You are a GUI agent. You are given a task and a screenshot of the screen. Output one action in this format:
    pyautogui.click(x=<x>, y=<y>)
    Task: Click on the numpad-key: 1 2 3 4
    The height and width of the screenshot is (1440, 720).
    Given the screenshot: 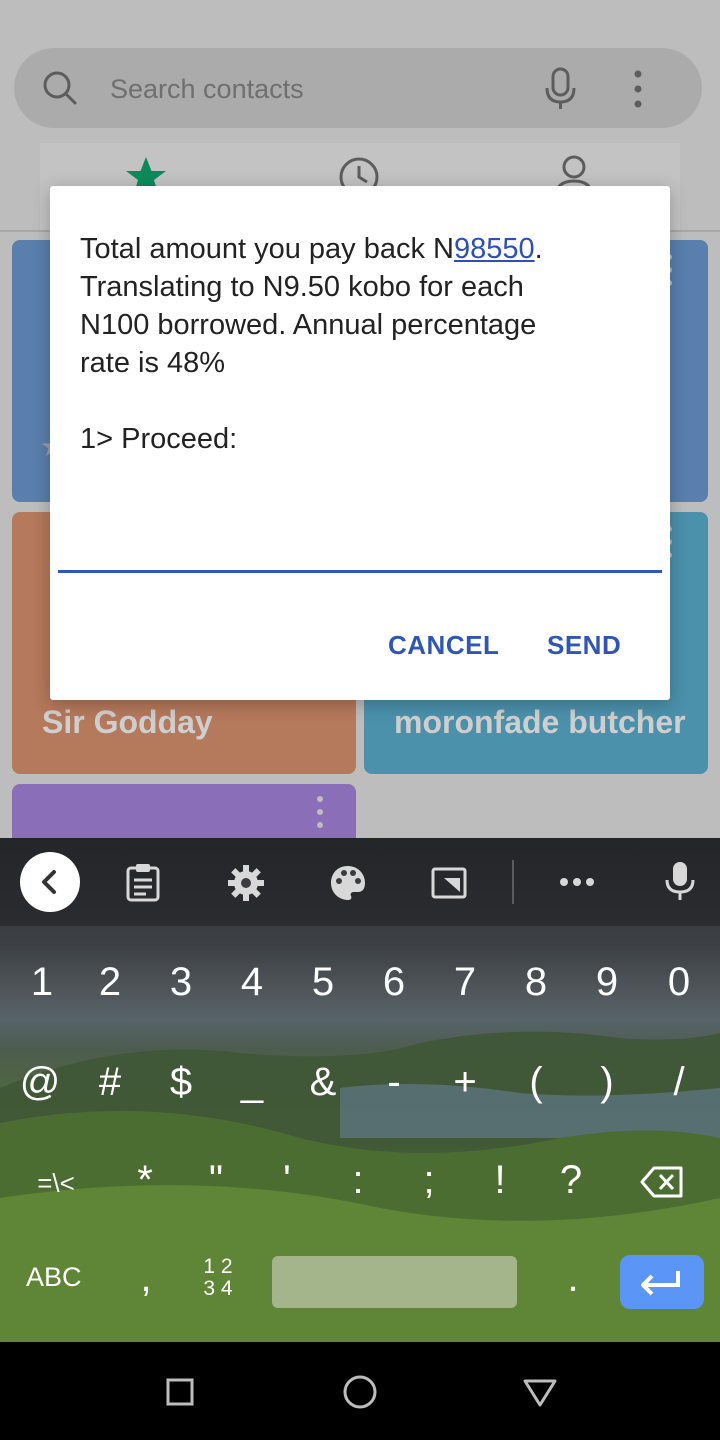 What is the action you would take?
    pyautogui.click(x=218, y=1278)
    